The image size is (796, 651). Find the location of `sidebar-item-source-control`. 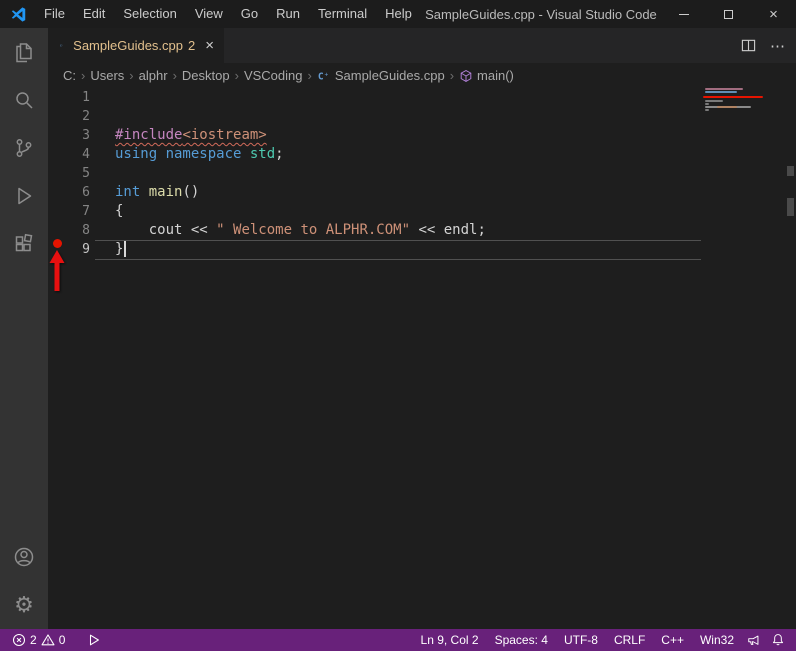

sidebar-item-source-control is located at coordinates (24, 148).